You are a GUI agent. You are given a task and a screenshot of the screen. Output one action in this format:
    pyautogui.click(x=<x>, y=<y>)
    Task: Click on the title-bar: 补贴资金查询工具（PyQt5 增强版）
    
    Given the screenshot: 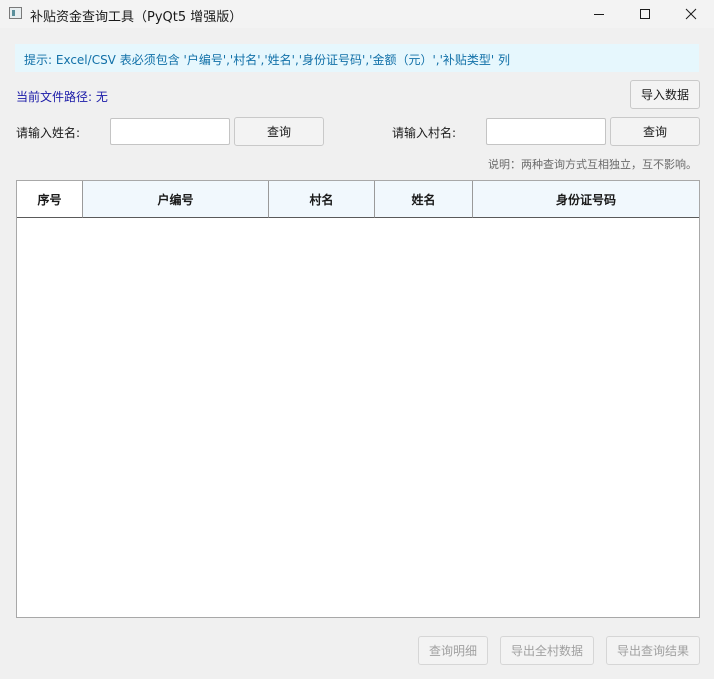 What is the action you would take?
    pyautogui.click(x=357, y=14)
    